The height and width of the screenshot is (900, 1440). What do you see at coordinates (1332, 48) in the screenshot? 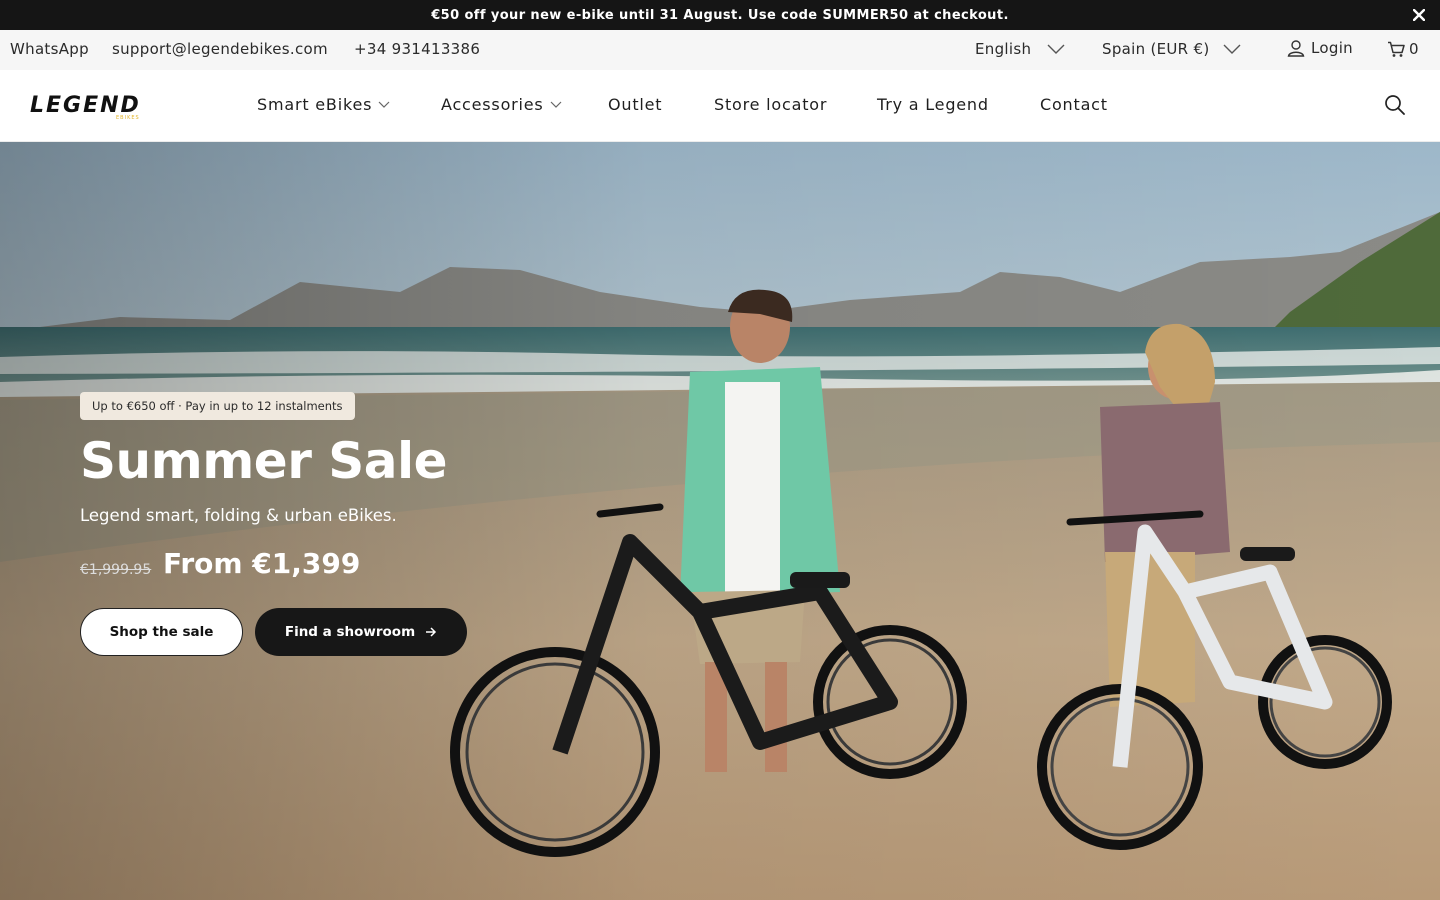
I see `login-label: Login` at bounding box center [1332, 48].